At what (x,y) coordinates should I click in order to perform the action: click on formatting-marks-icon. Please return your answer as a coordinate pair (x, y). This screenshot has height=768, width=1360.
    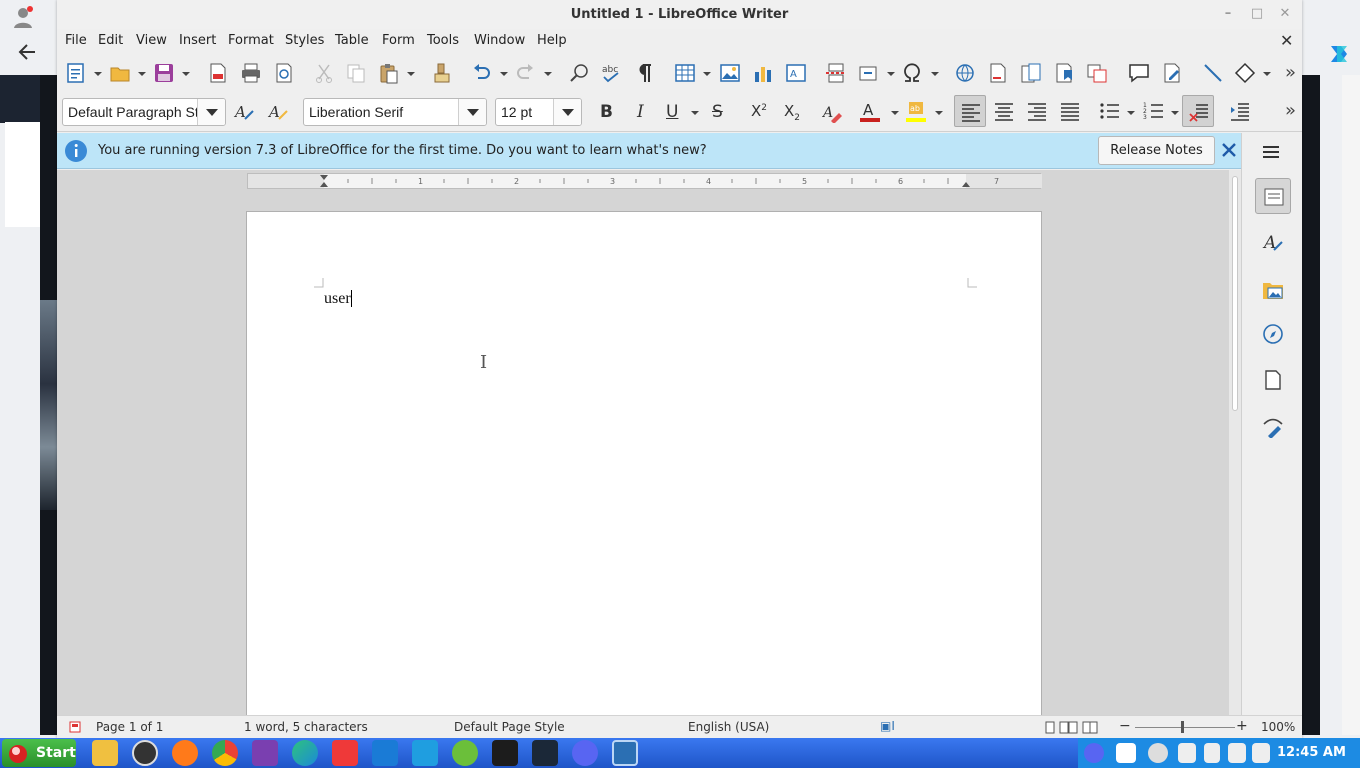
    Looking at the image, I should click on (645, 73).